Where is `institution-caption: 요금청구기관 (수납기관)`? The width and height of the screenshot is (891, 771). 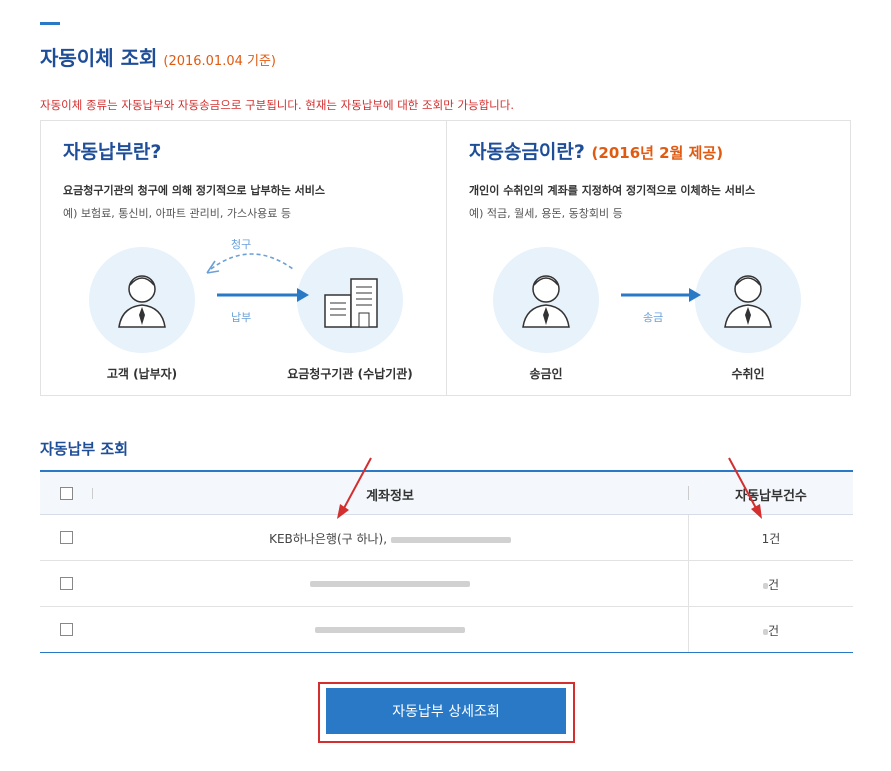
institution-caption: 요금청구기관 (수납기관) is located at coordinates (350, 374).